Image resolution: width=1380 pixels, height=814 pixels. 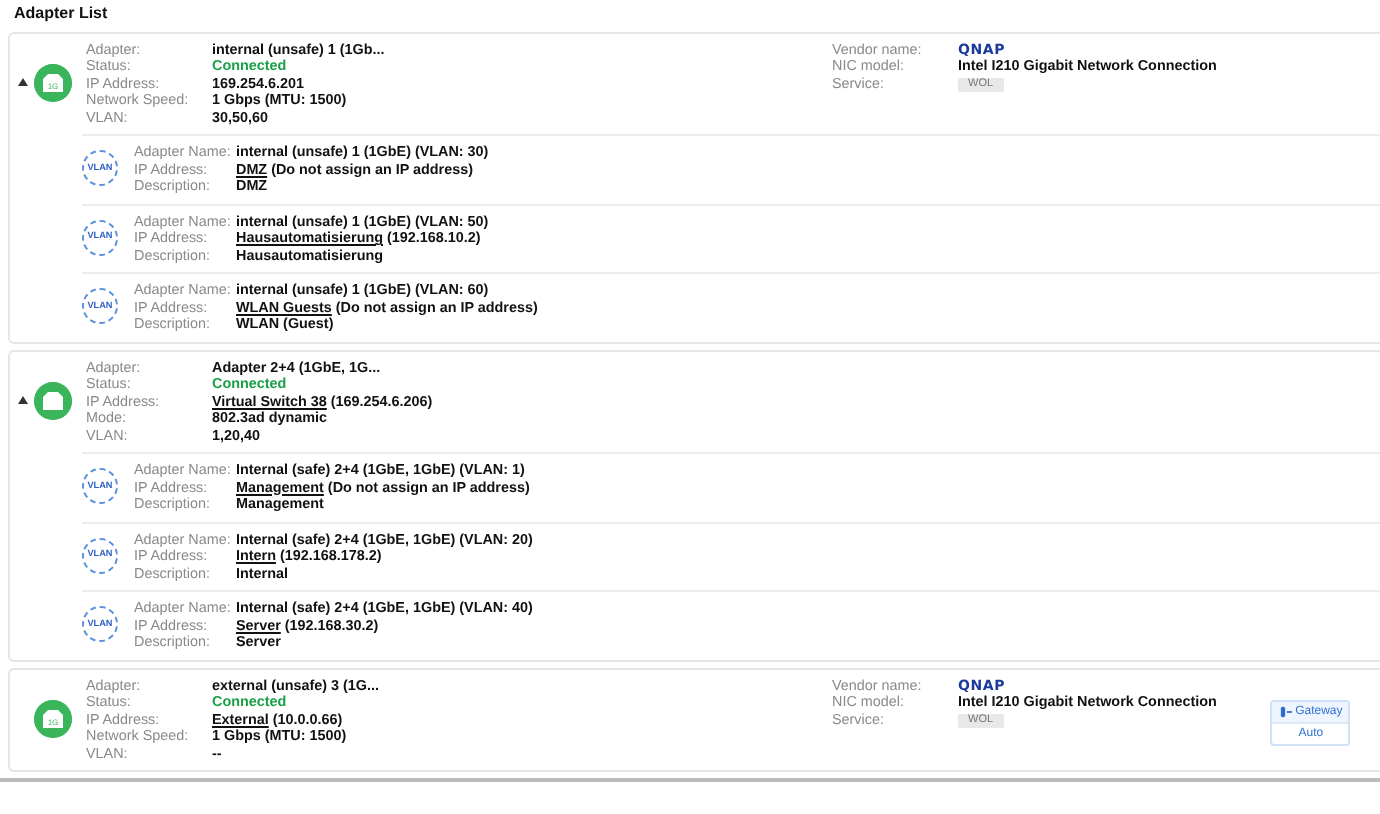 I want to click on gateway-icon, so click(x=1285, y=711).